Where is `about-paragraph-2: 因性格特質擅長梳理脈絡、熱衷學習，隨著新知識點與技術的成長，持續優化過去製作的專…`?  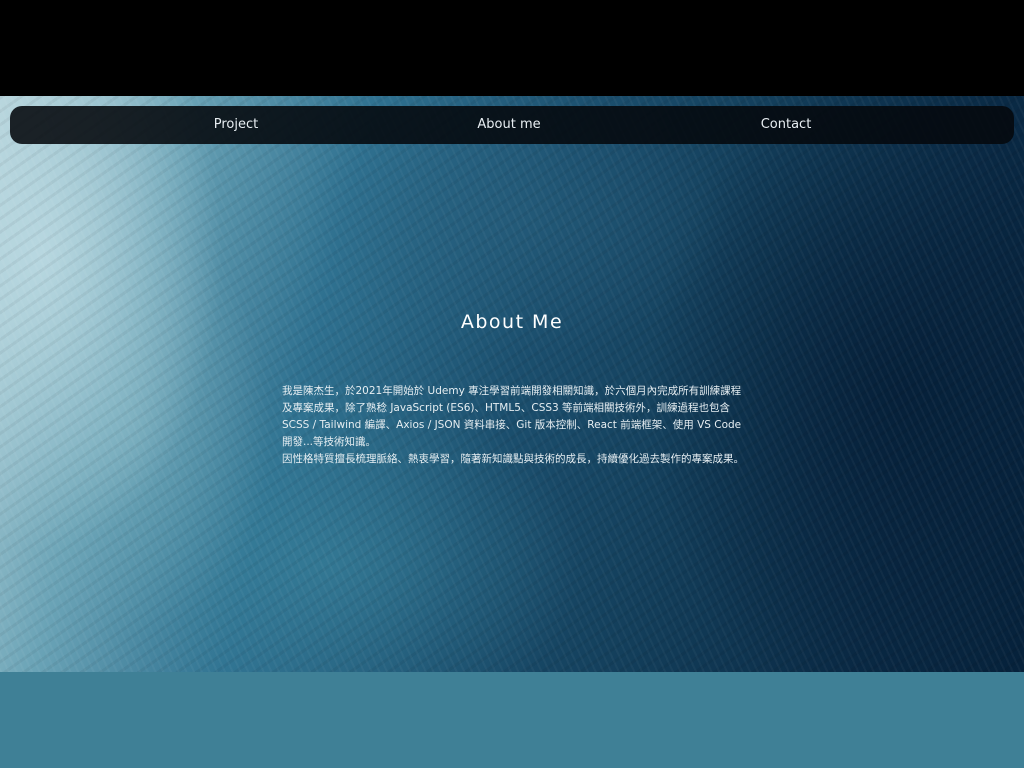
about-paragraph-2: 因性格特質擅長梳理脈絡、熱衷學習，隨著新知識點與技術的成長，持續優化過去製作的專… is located at coordinates (513, 459).